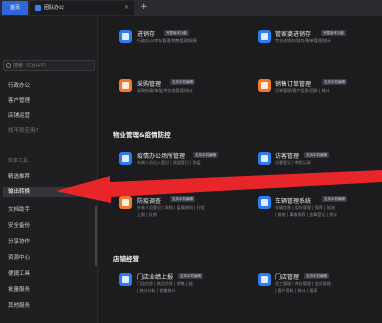 This screenshot has height=323, width=382. I want to click on cloud-icon, so click(264, 36).